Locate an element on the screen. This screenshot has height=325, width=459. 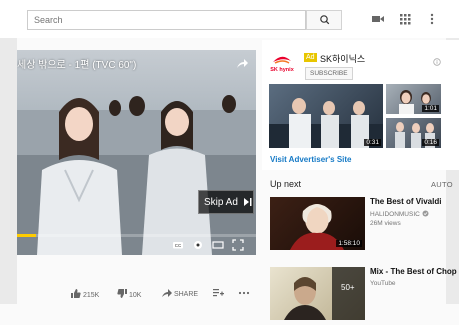
svg-text: SK hynix is located at coordinates (282, 70).